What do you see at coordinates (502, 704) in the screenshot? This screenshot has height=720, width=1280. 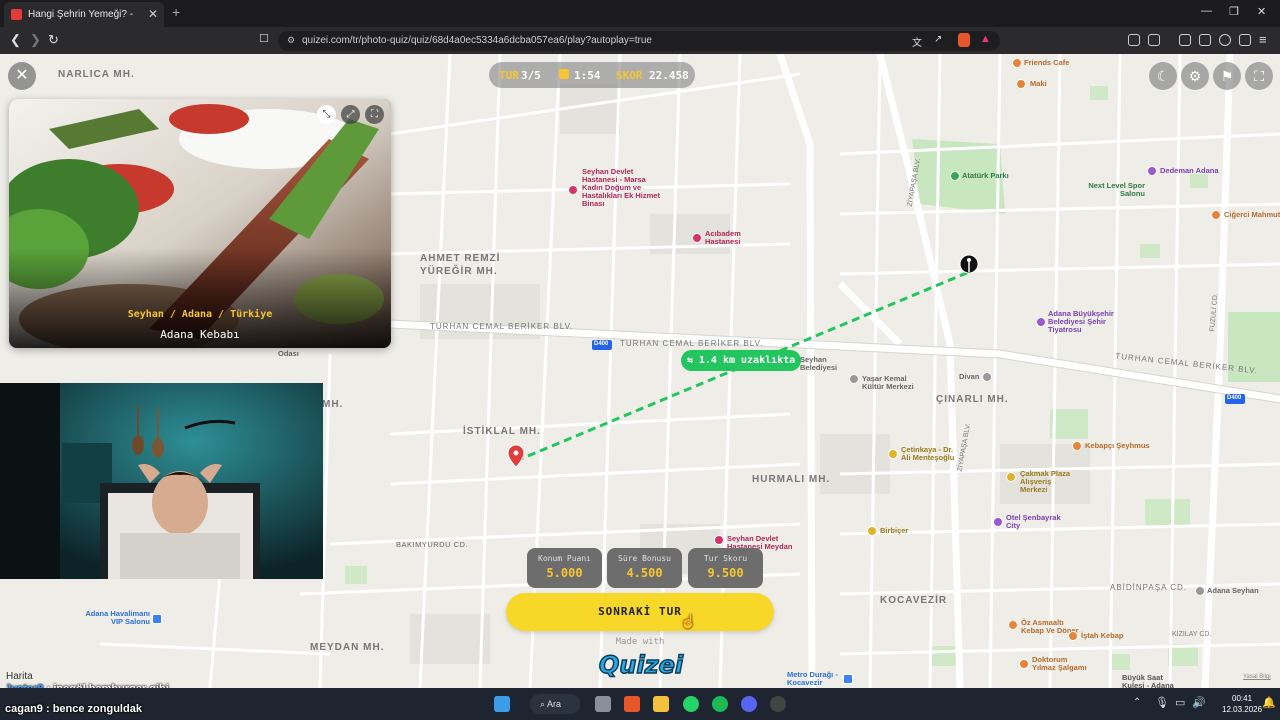 I see `start-icon` at bounding box center [502, 704].